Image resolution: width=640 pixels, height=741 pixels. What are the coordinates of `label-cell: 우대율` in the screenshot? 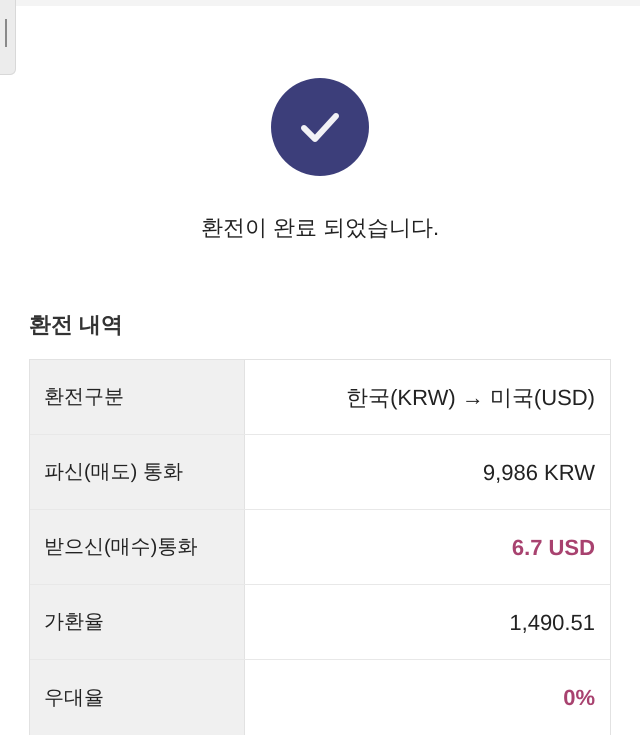 It's located at (137, 697).